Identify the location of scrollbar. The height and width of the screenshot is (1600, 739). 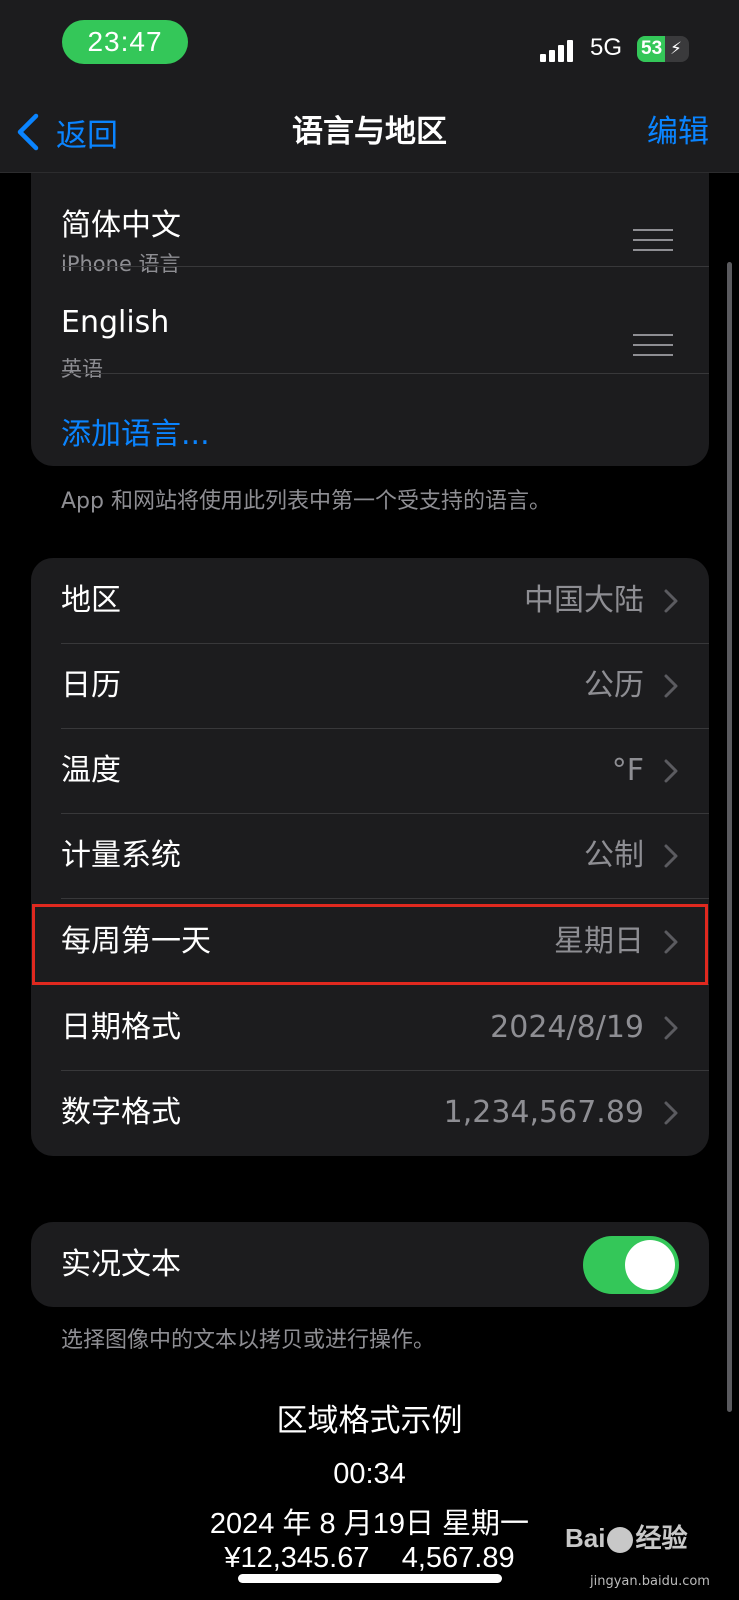
(729, 837).